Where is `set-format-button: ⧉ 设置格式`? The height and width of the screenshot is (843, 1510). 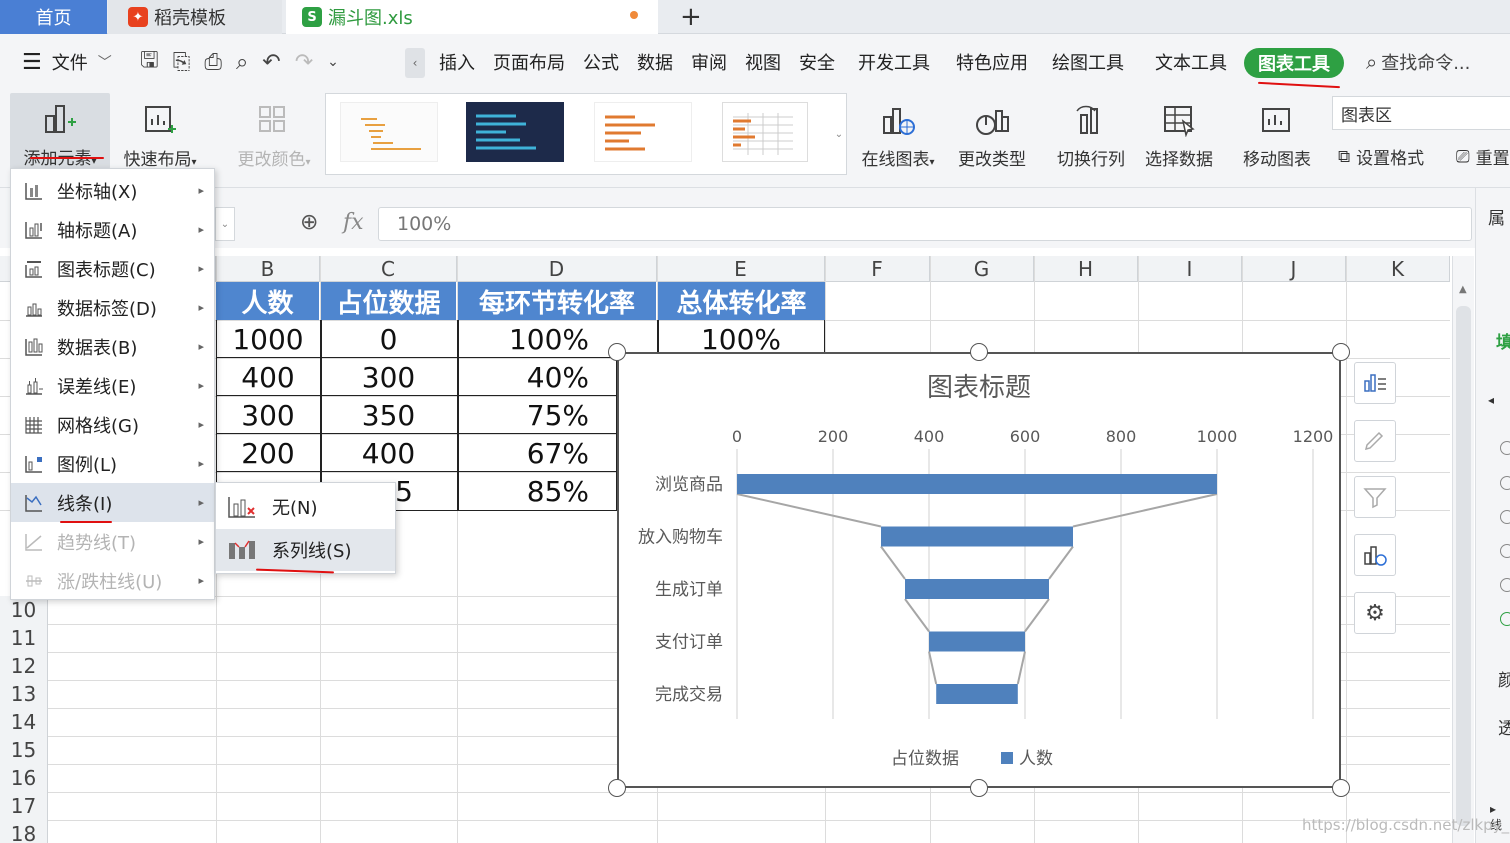 set-format-button: ⧉ 设置格式 is located at coordinates (1381, 157).